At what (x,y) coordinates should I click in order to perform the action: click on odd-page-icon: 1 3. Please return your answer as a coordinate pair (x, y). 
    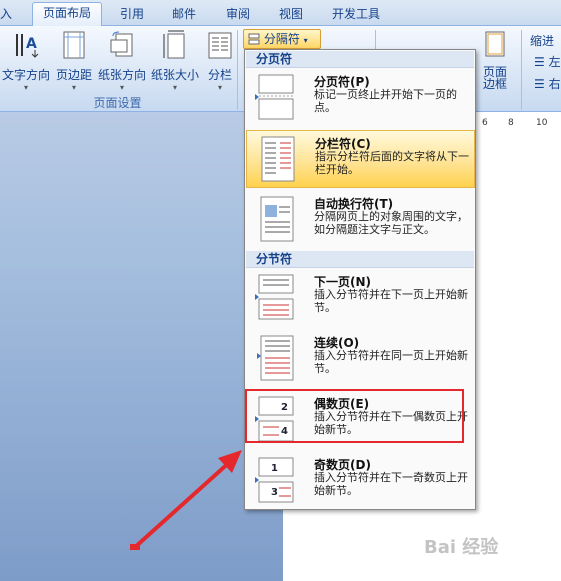
    Looking at the image, I should click on (274, 480).